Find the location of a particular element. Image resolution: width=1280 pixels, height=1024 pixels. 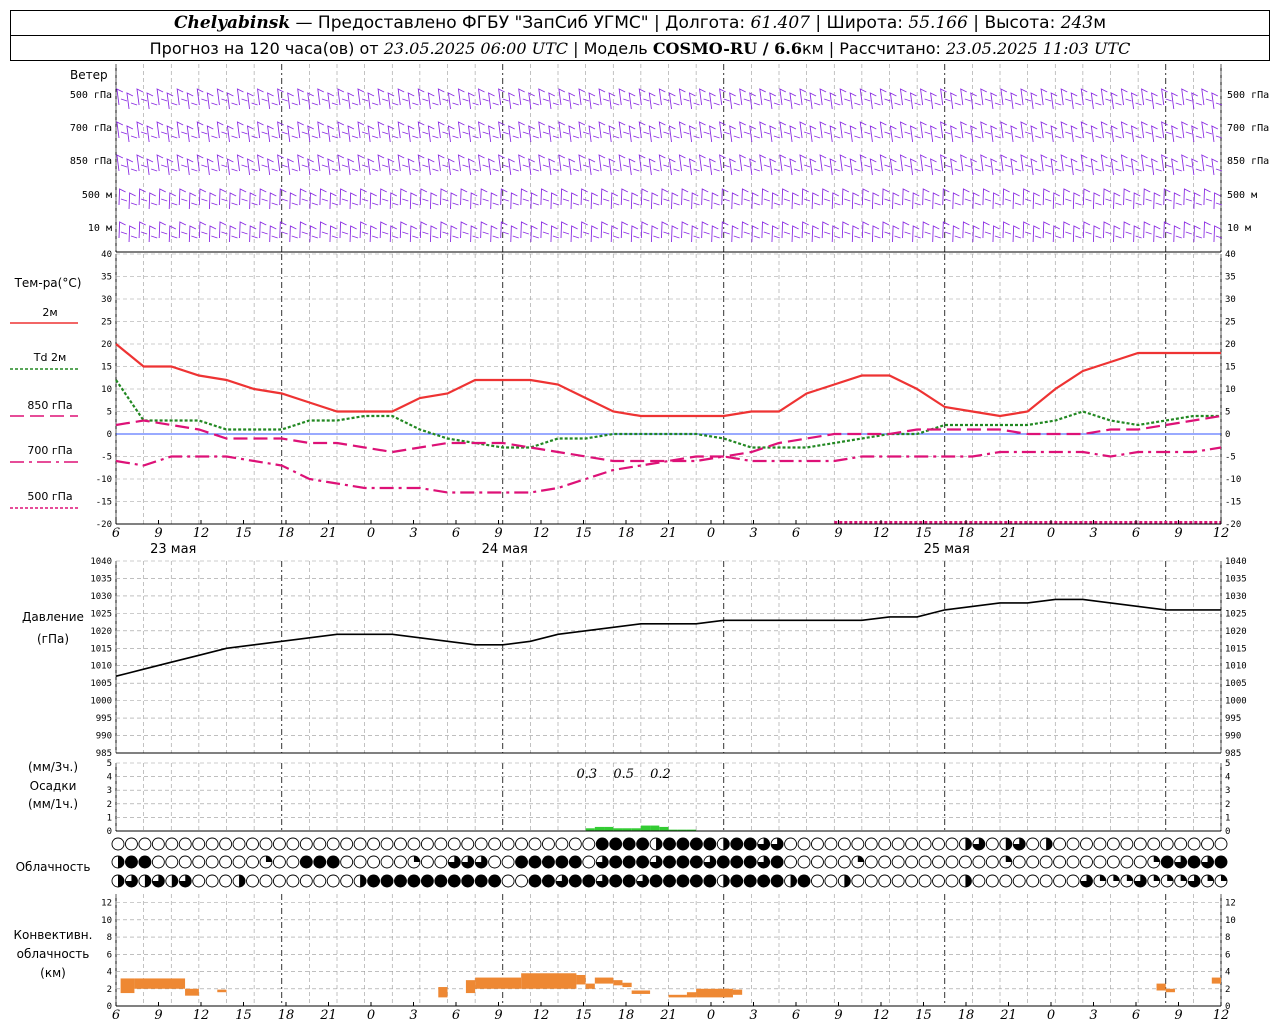

precip-bar is located at coordinates (655, 828).